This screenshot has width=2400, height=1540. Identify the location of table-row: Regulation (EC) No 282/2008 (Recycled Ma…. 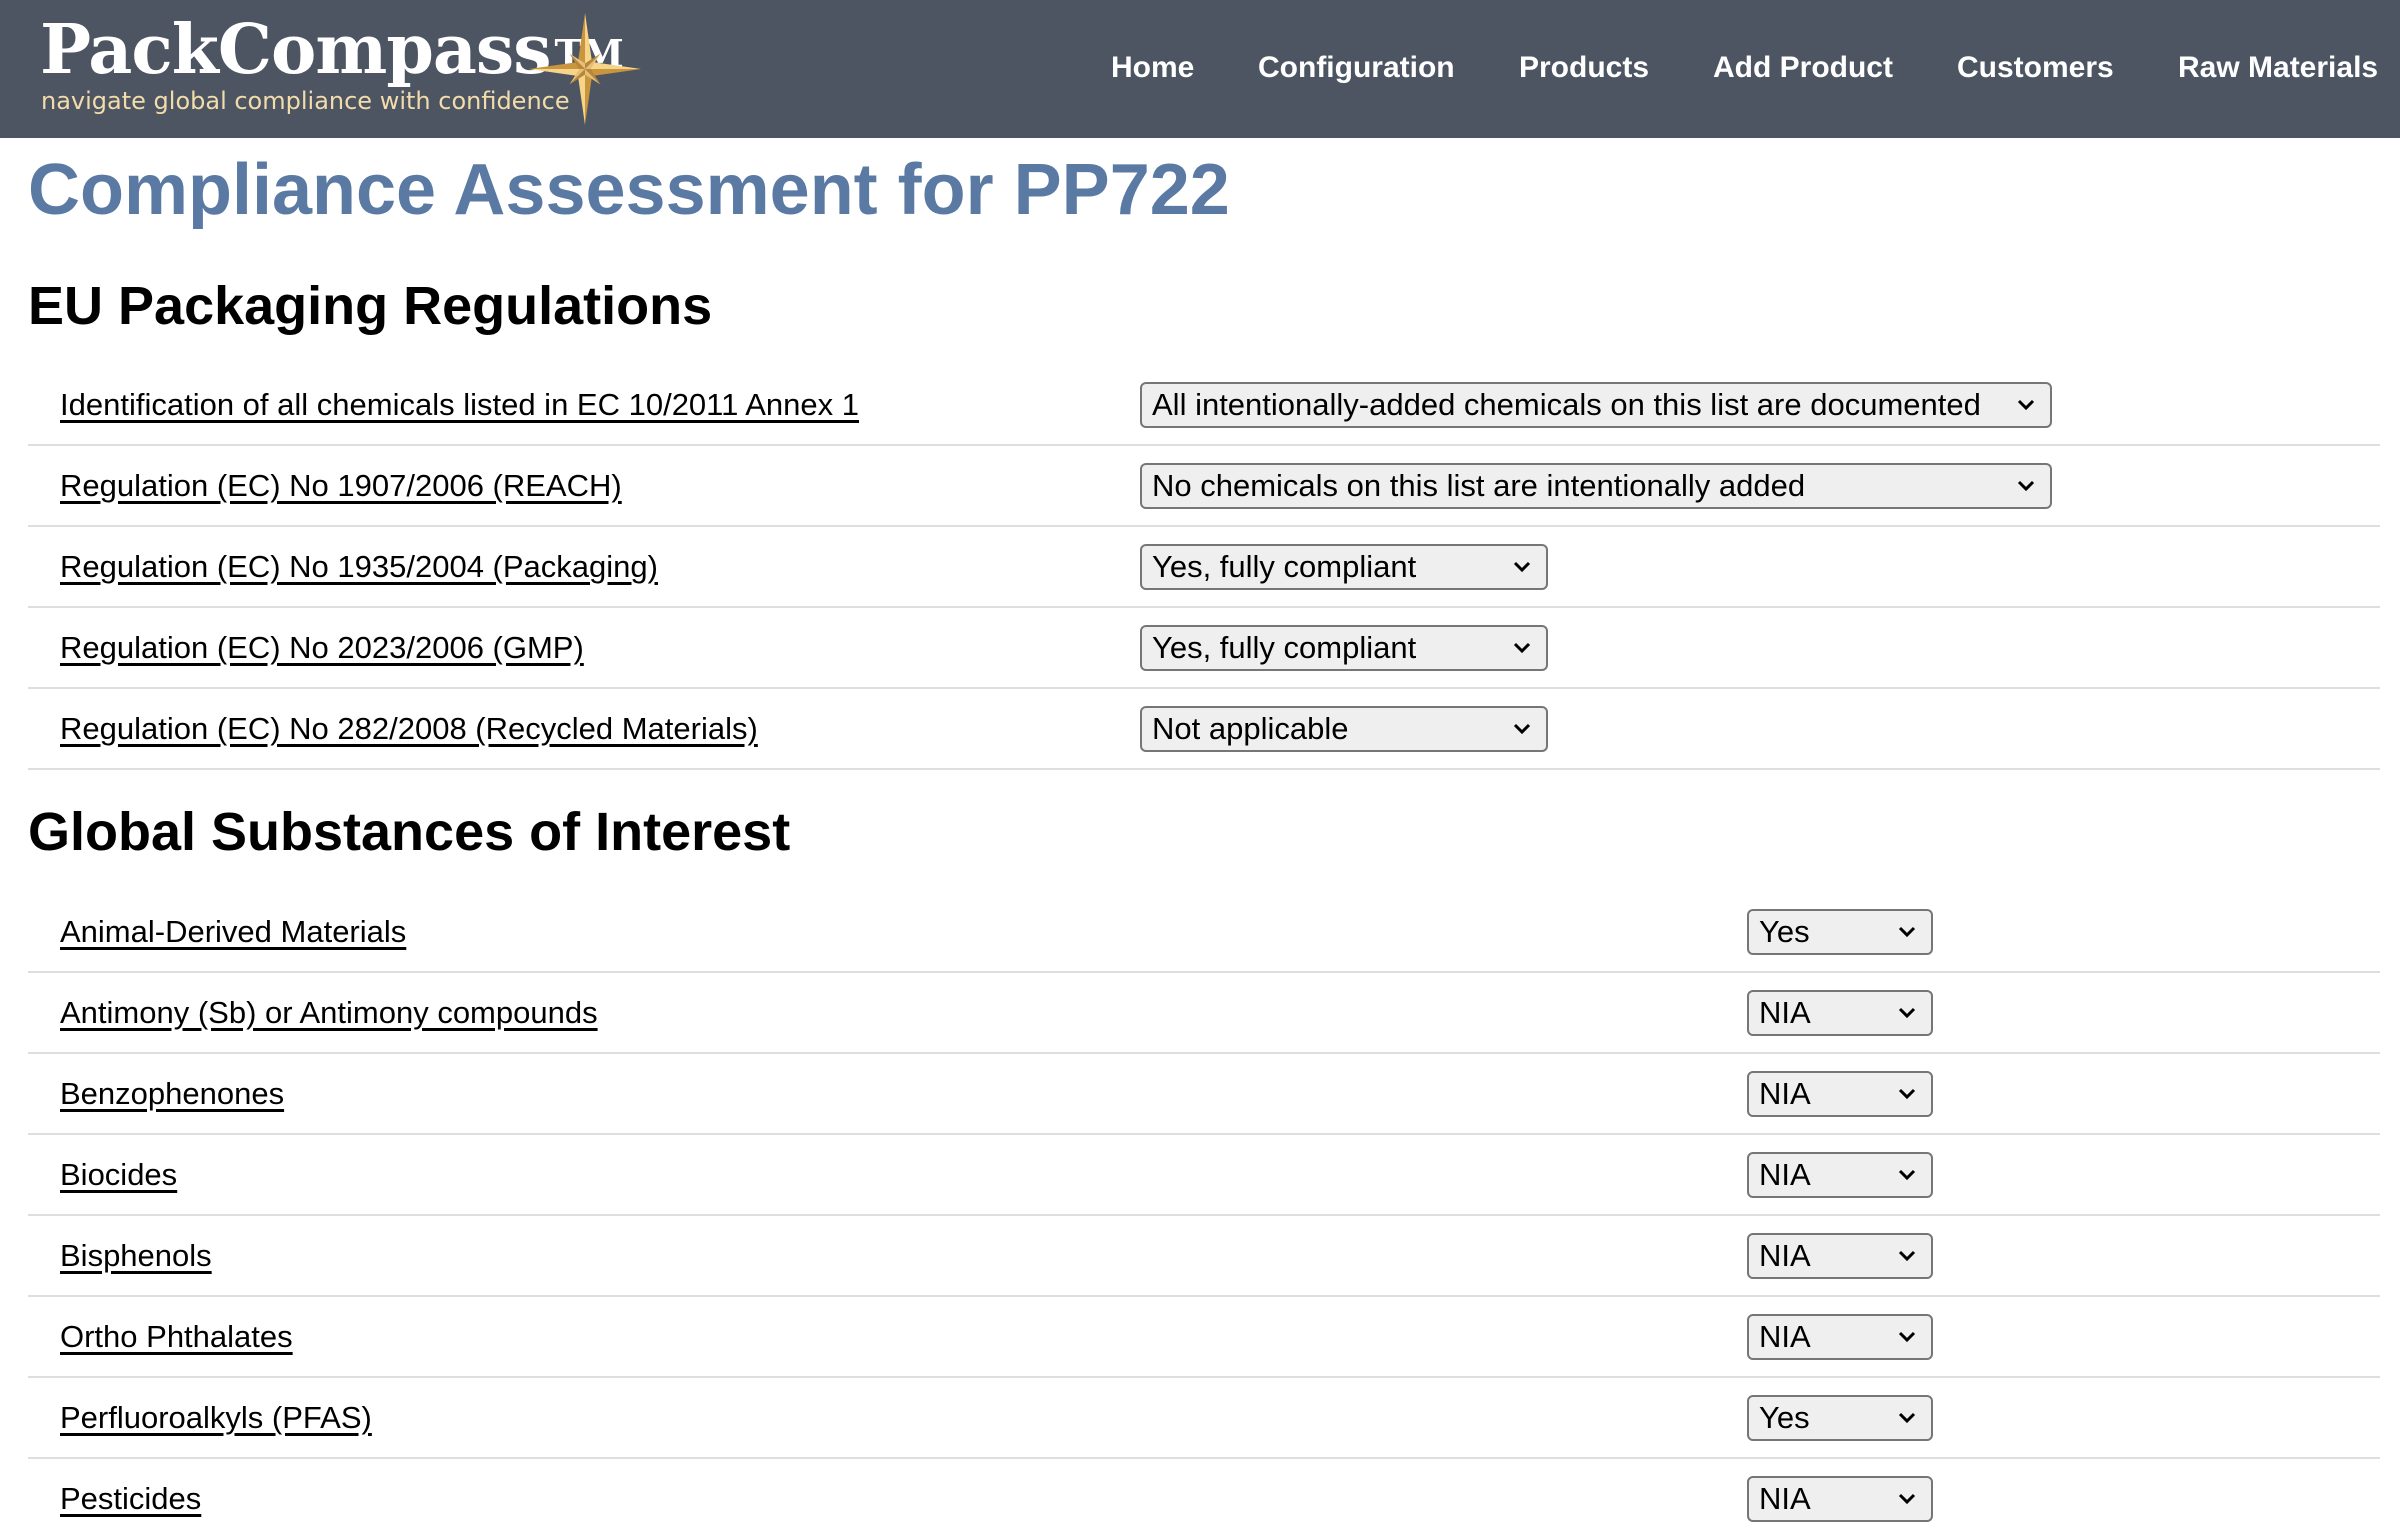
(1204, 729).